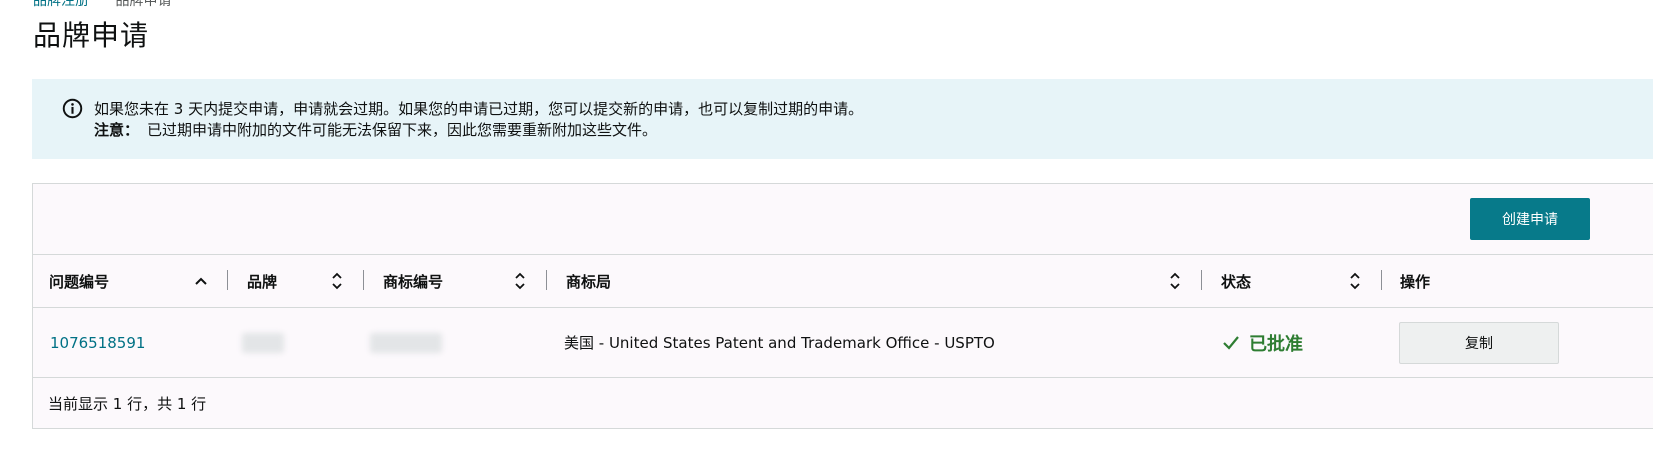 Image resolution: width=1653 pixels, height=469 pixels. Describe the element at coordinates (1530, 219) in the screenshot. I see `create-application-button: 创建申请` at that location.